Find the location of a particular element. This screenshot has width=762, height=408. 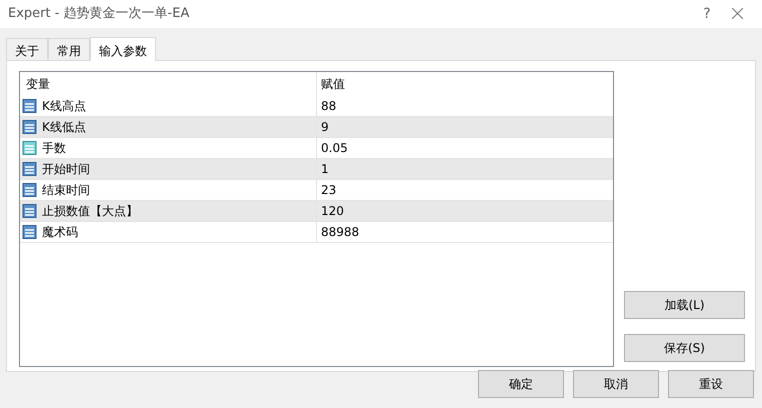

parameter-name: 结束时间 is located at coordinates (66, 190).